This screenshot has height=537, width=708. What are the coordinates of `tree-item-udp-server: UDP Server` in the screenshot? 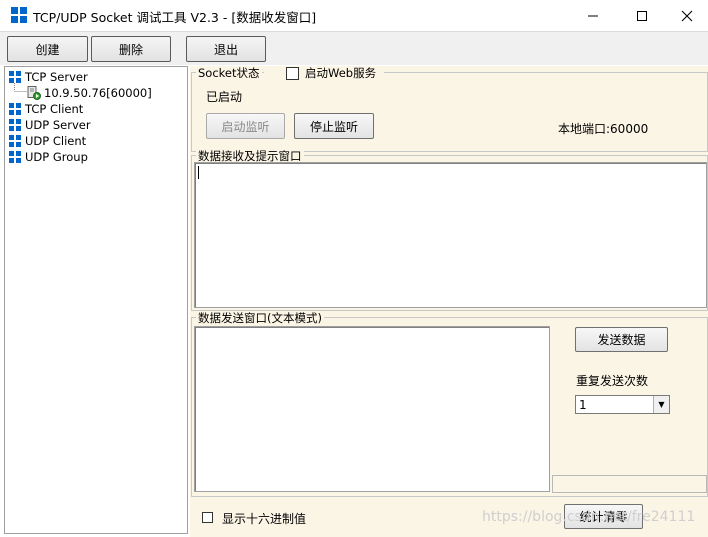 It's located at (65, 125).